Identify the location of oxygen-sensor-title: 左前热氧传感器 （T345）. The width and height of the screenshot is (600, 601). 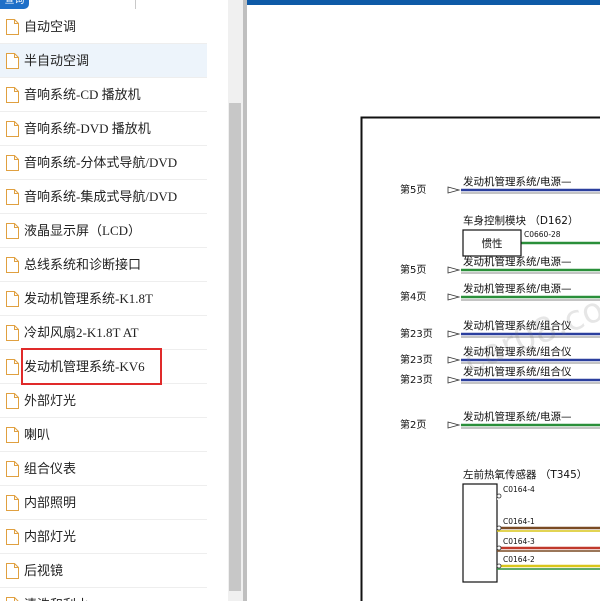
(525, 474).